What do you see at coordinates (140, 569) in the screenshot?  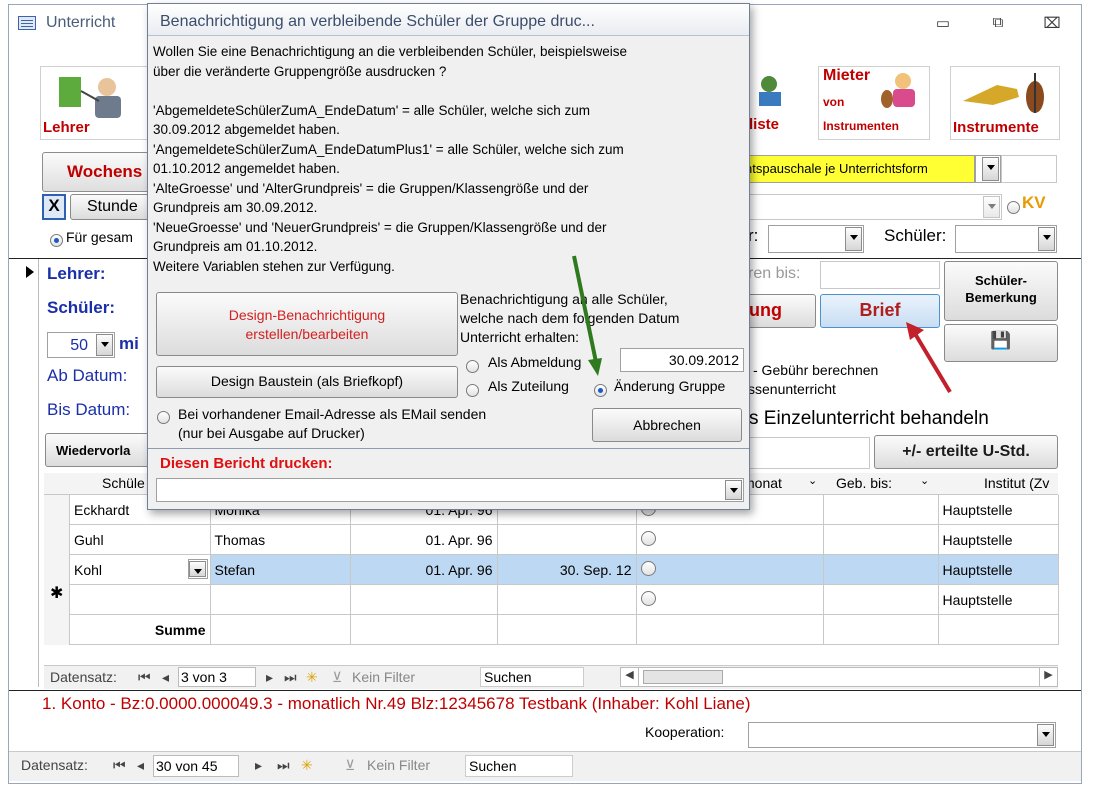 I see `cell-nachname: Kohl` at bounding box center [140, 569].